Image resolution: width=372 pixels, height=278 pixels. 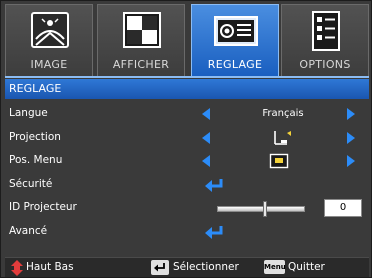 I want to click on row-label: Projection, so click(x=35, y=136).